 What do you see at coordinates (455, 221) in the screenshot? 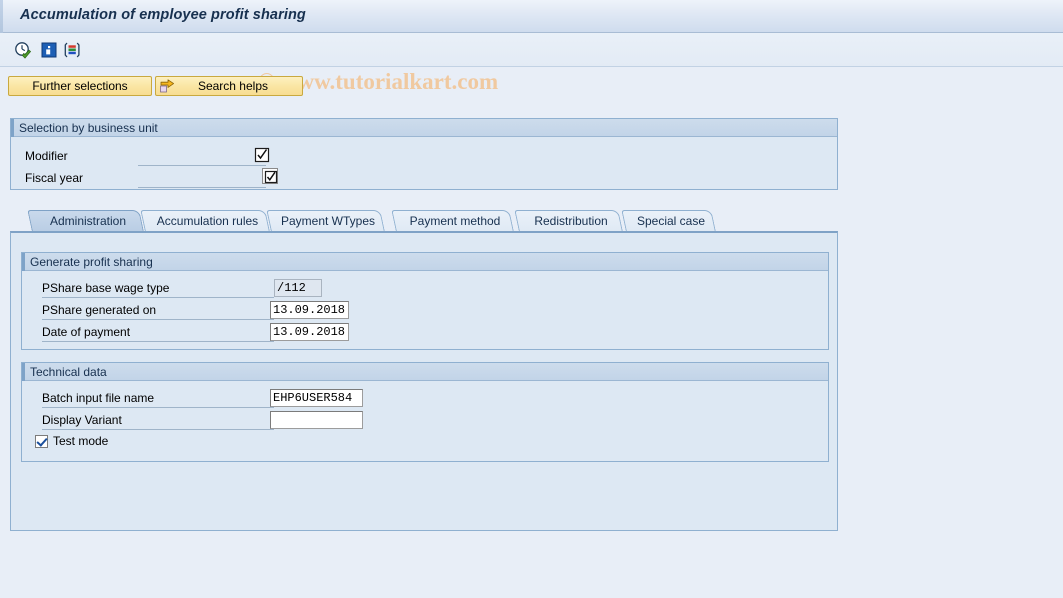
I see `tab-label: Payment method` at bounding box center [455, 221].